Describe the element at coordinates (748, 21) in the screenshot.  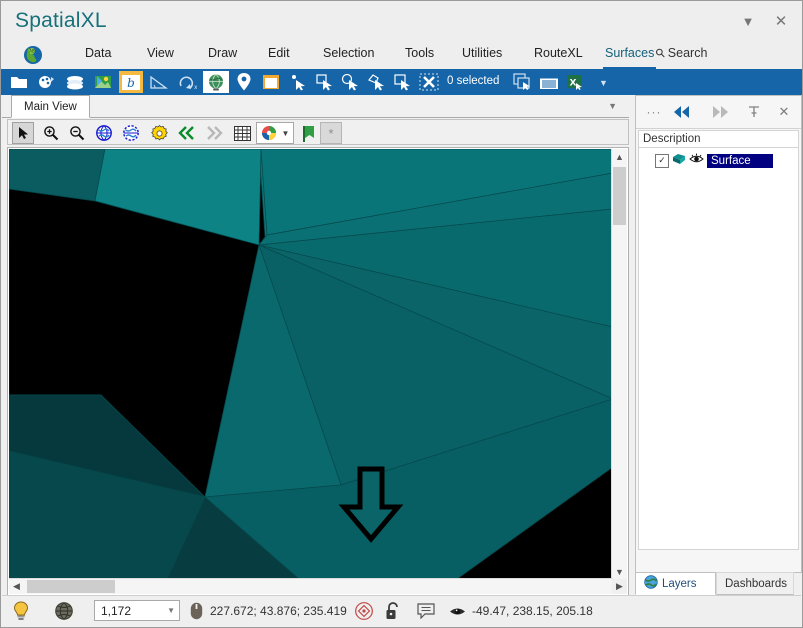
I see `titlebar-dropdown-caret-icon: ▼` at that location.